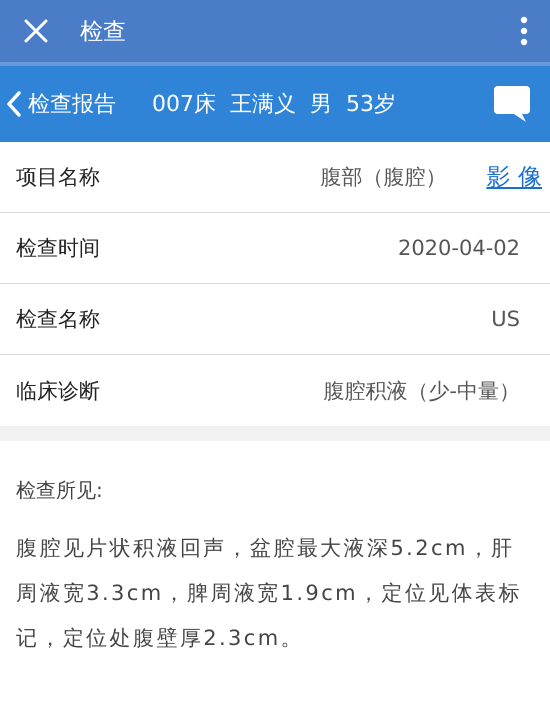 Image resolution: width=550 pixels, height=726 pixels. What do you see at coordinates (58, 391) in the screenshot?
I see `field-label: 临床诊断` at bounding box center [58, 391].